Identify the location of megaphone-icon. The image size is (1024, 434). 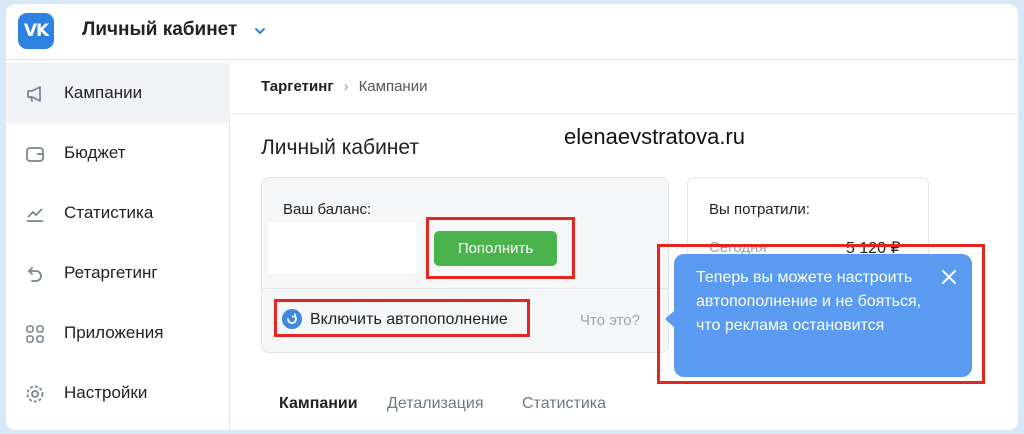
(34, 94).